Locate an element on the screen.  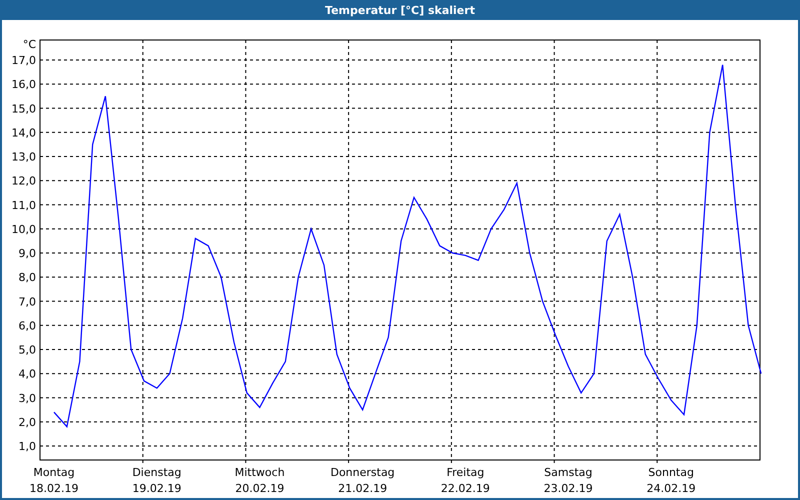
y-tick-label: 12,0 is located at coordinates (24, 181).